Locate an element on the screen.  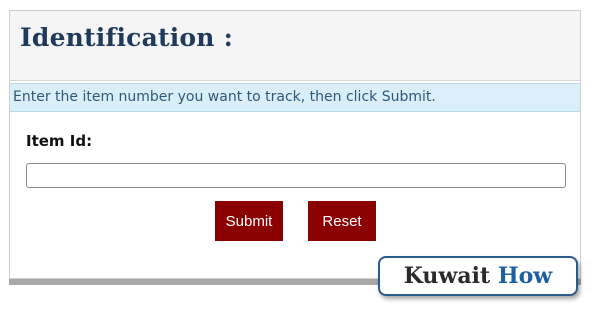
submit-button: Submit is located at coordinates (249, 221).